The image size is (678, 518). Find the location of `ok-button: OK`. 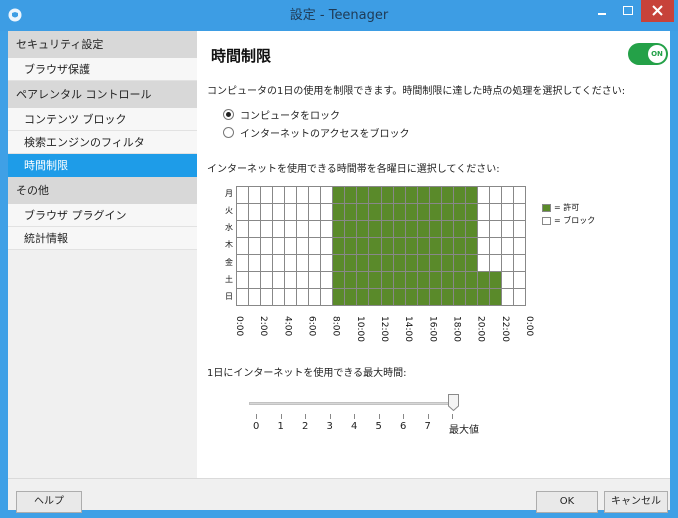

ok-button: OK is located at coordinates (567, 502).